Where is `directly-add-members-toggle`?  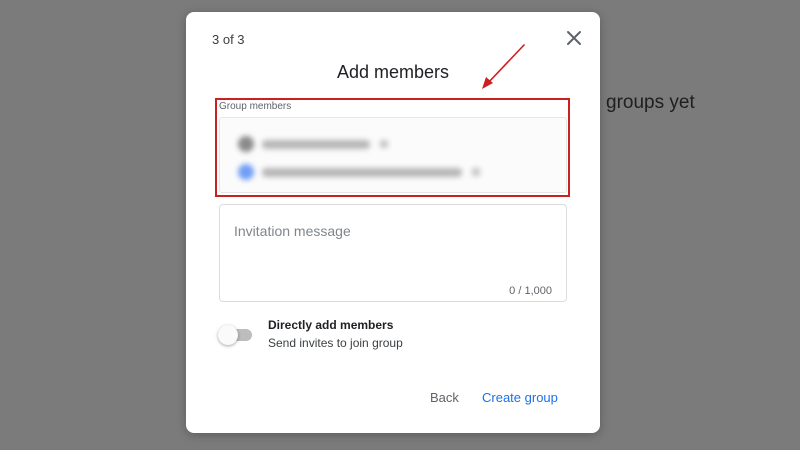
directly-add-members-toggle is located at coordinates (236, 335).